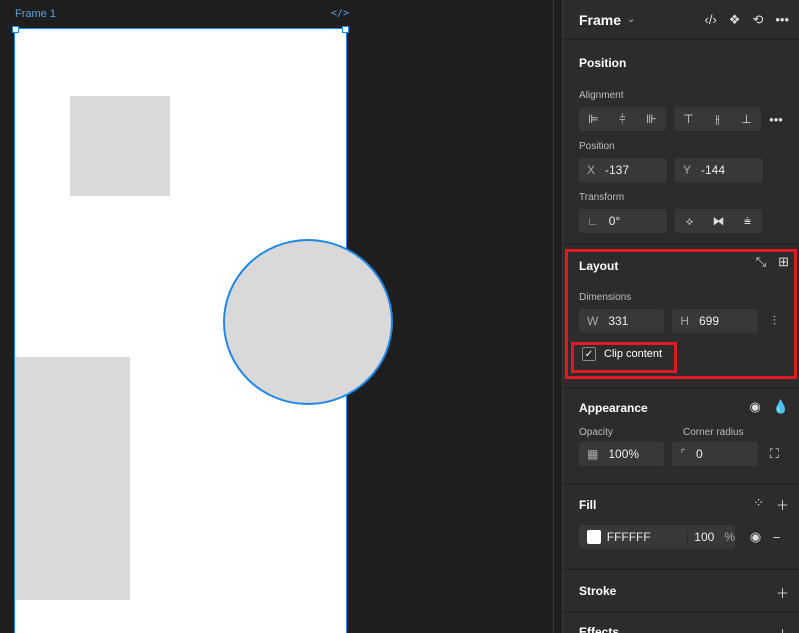 This screenshot has width=799, height=633. Describe the element at coordinates (711, 20) in the screenshot. I see `code-icon: ‹/›` at that location.